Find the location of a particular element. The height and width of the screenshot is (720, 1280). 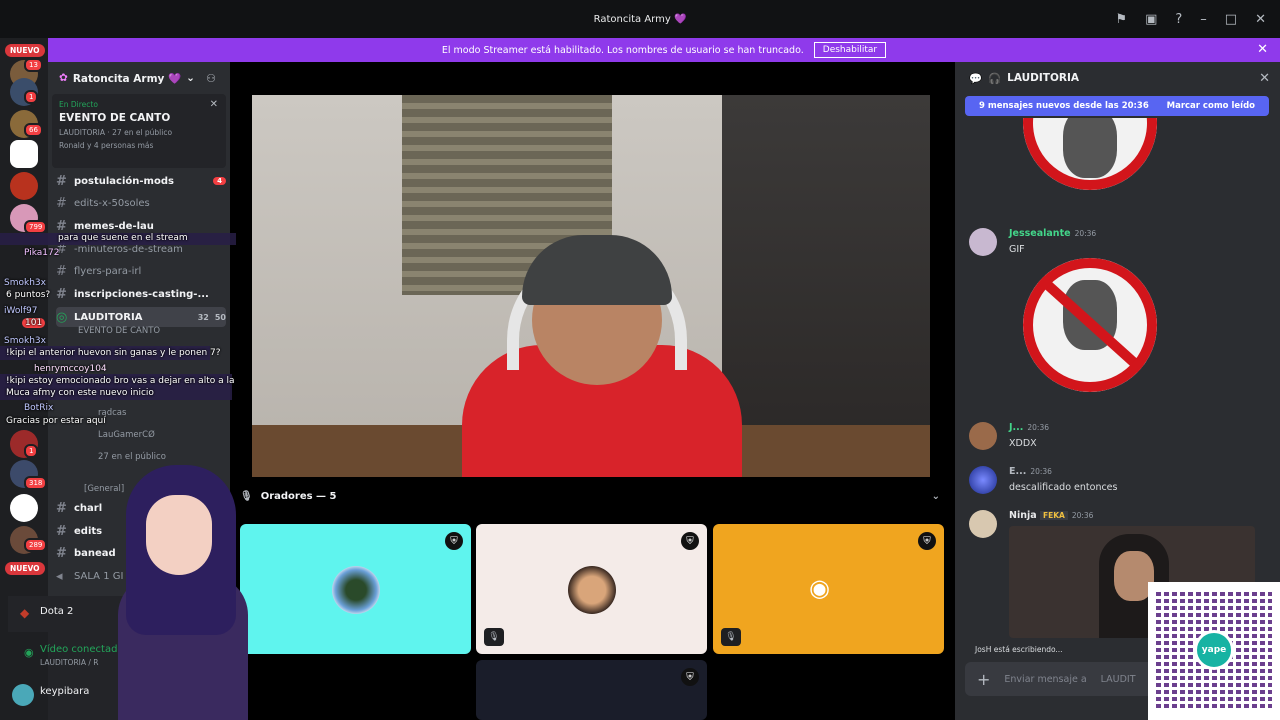

close-window-icon: ✕ is located at coordinates (1260, 19).